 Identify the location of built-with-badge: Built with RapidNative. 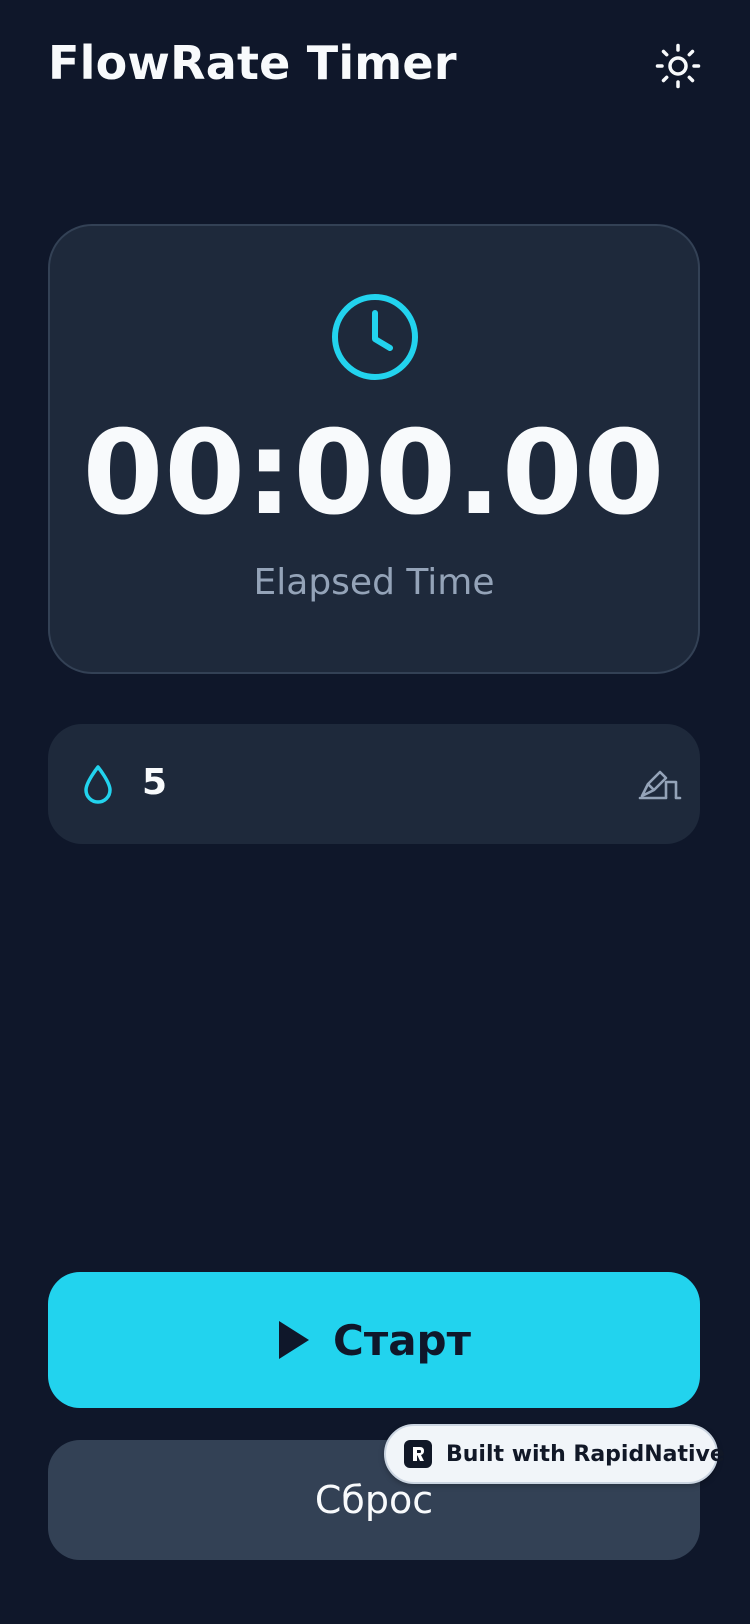
(554, 1454).